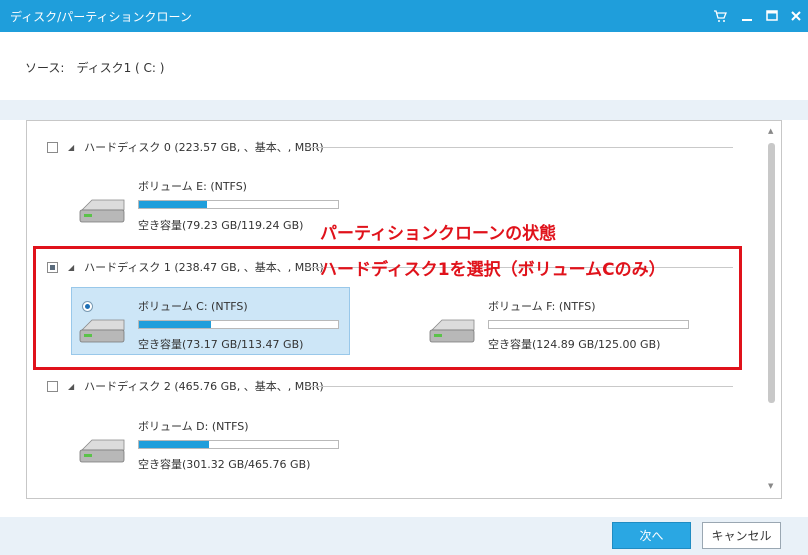  What do you see at coordinates (238, 444) in the screenshot?
I see `volume-d-usage-bar` at bounding box center [238, 444].